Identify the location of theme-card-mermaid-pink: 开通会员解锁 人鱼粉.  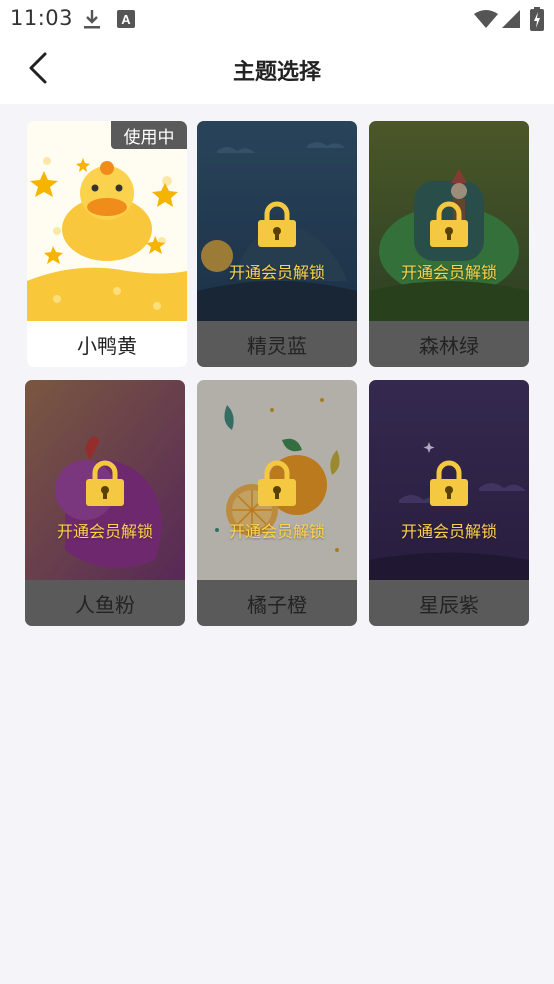
(105, 503).